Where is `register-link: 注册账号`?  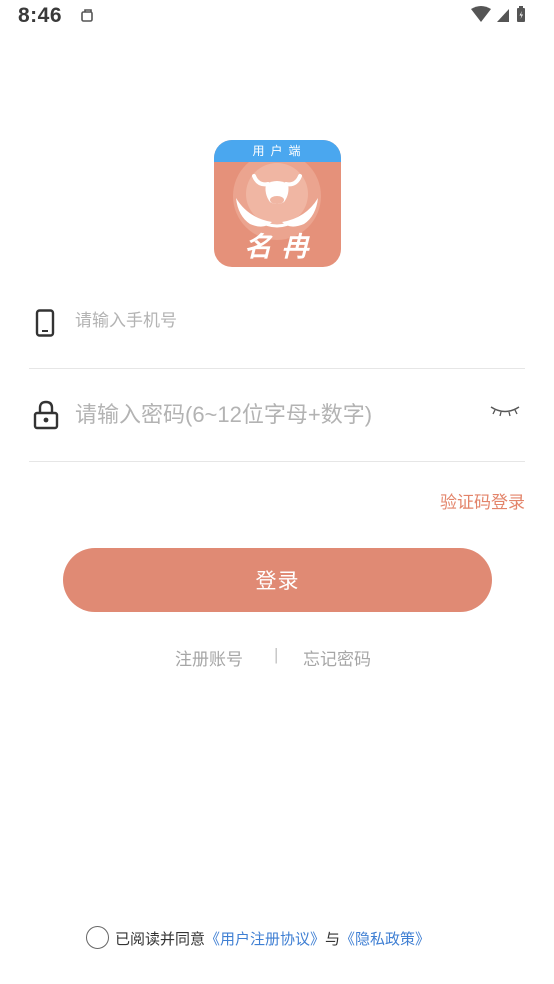
register-link: 注册账号 is located at coordinates (209, 657).